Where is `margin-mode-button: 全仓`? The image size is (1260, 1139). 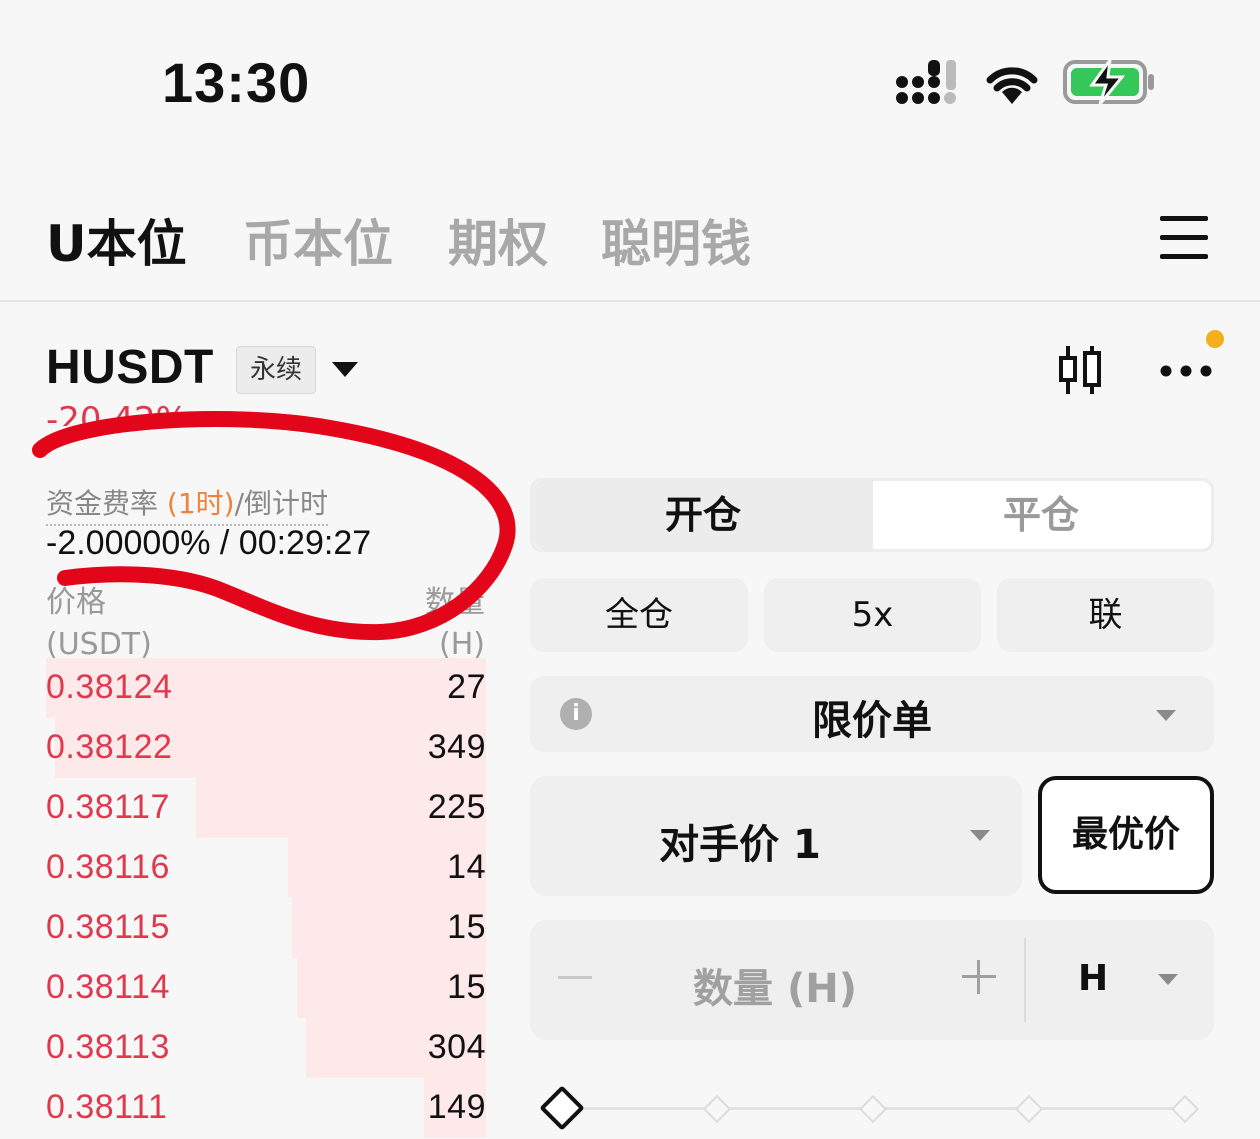 margin-mode-button: 全仓 is located at coordinates (639, 615).